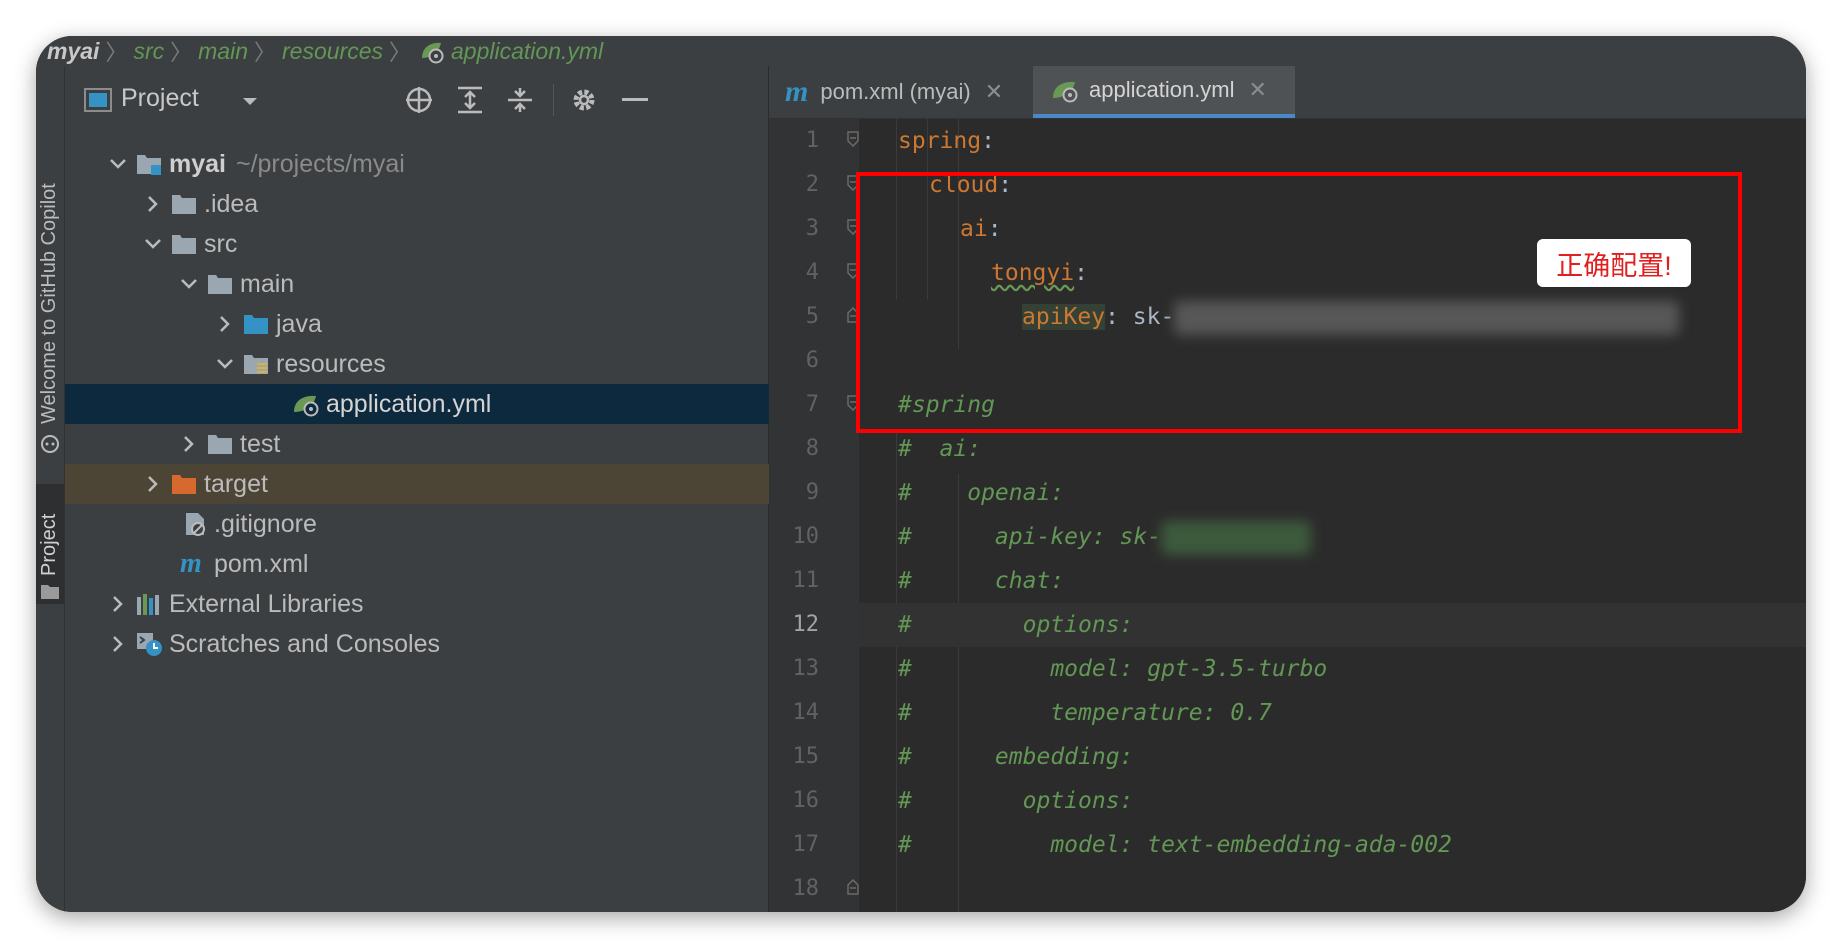 The width and height of the screenshot is (1842, 948). What do you see at coordinates (472, 284) in the screenshot?
I see `tree-node-main: main` at bounding box center [472, 284].